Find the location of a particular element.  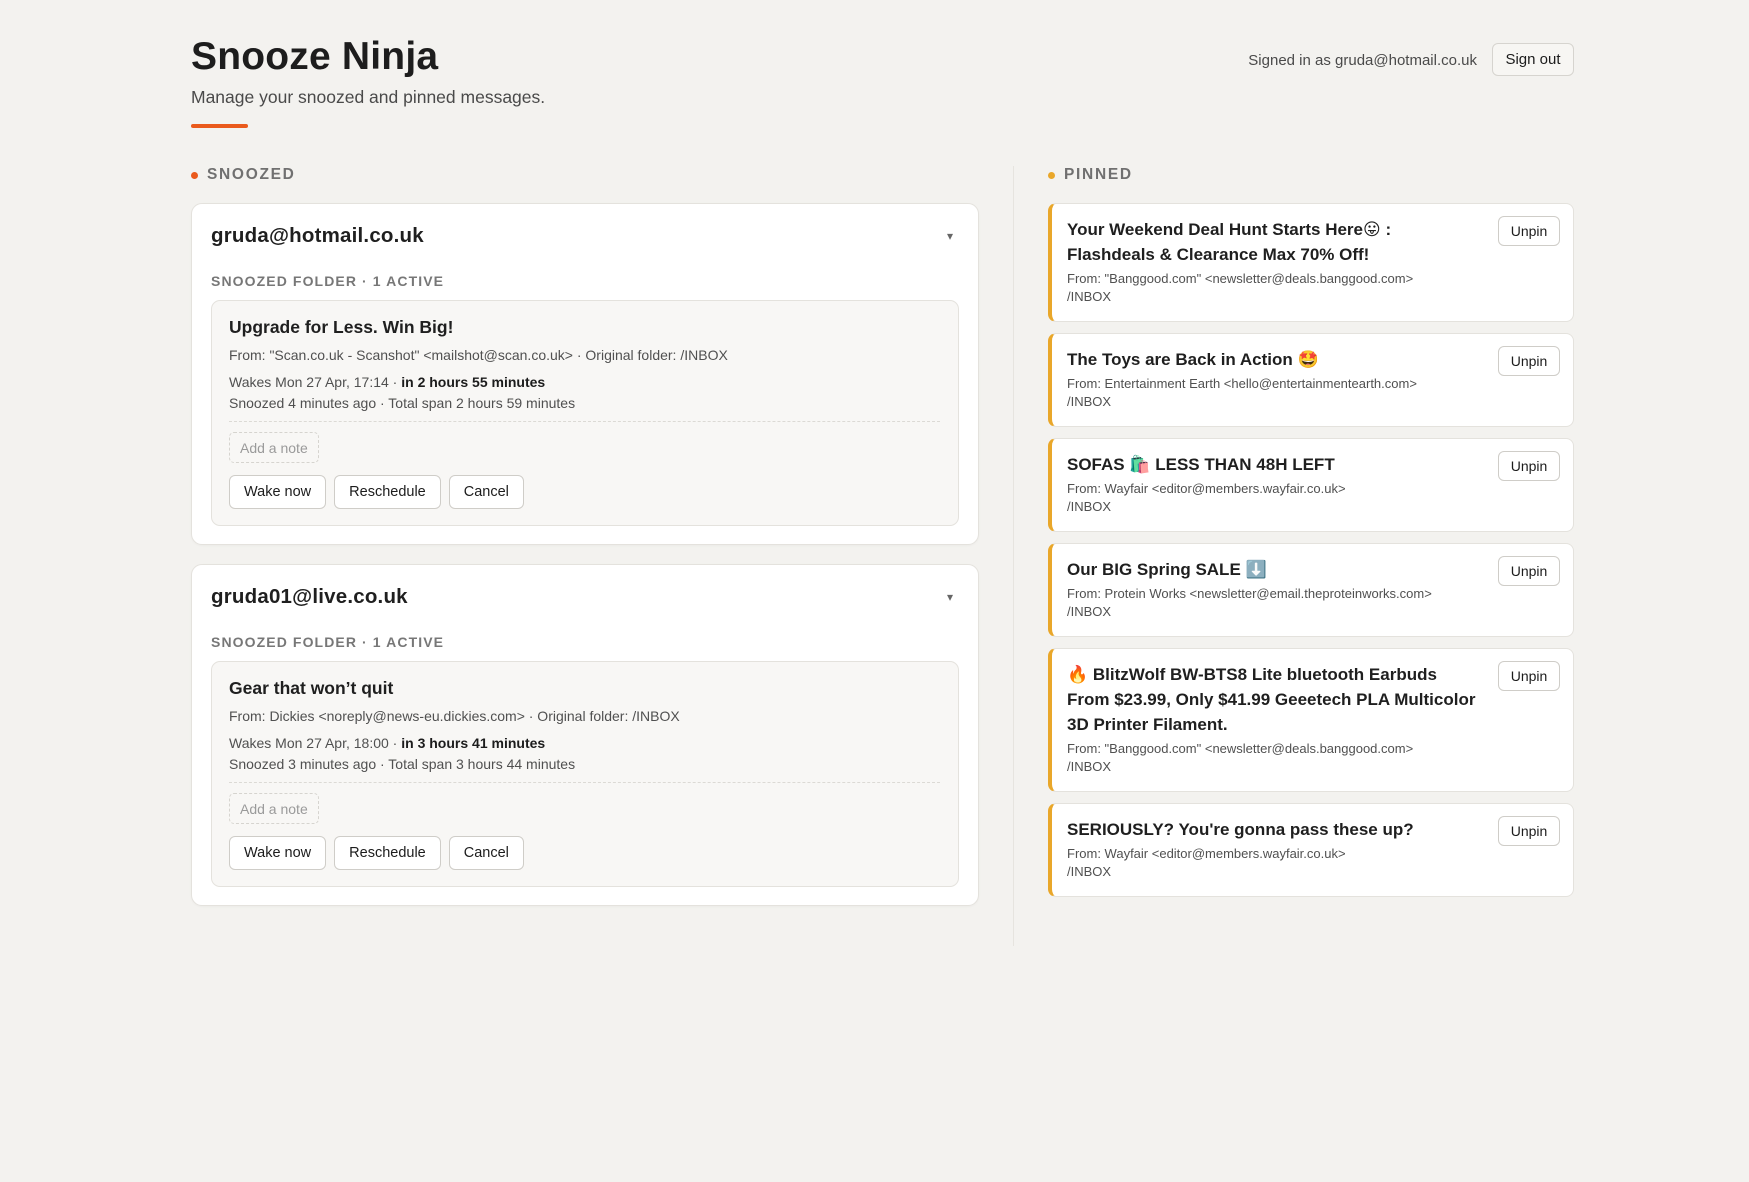

snoozed-heading: SNOOZED is located at coordinates (243, 175).